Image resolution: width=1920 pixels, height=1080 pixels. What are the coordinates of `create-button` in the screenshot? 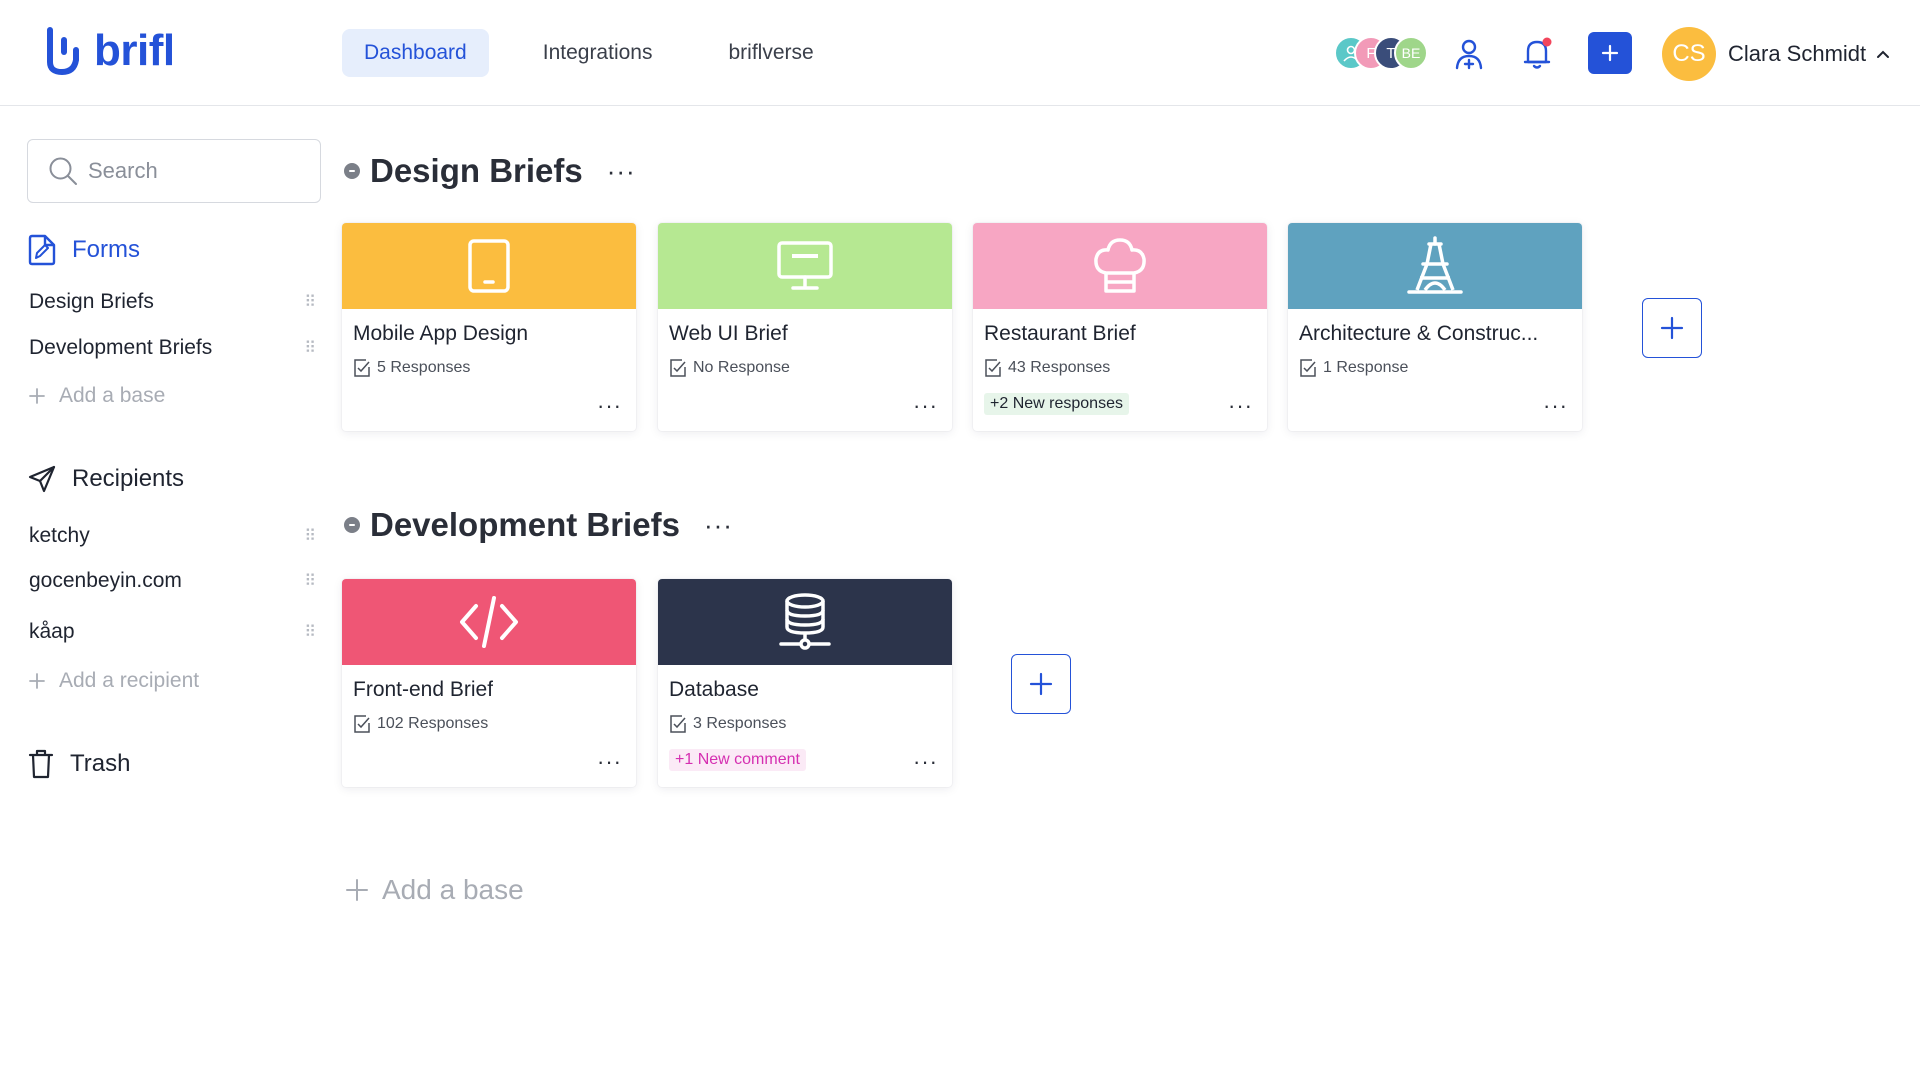 It's located at (1610, 53).